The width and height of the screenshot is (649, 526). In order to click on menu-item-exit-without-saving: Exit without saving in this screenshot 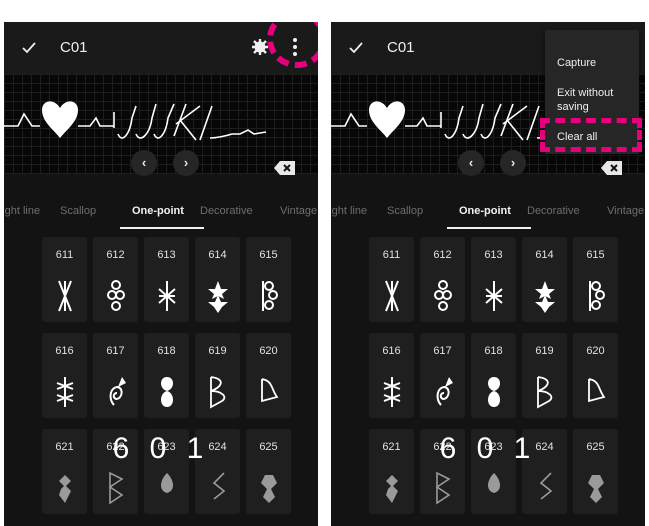, I will do `click(592, 100)`.